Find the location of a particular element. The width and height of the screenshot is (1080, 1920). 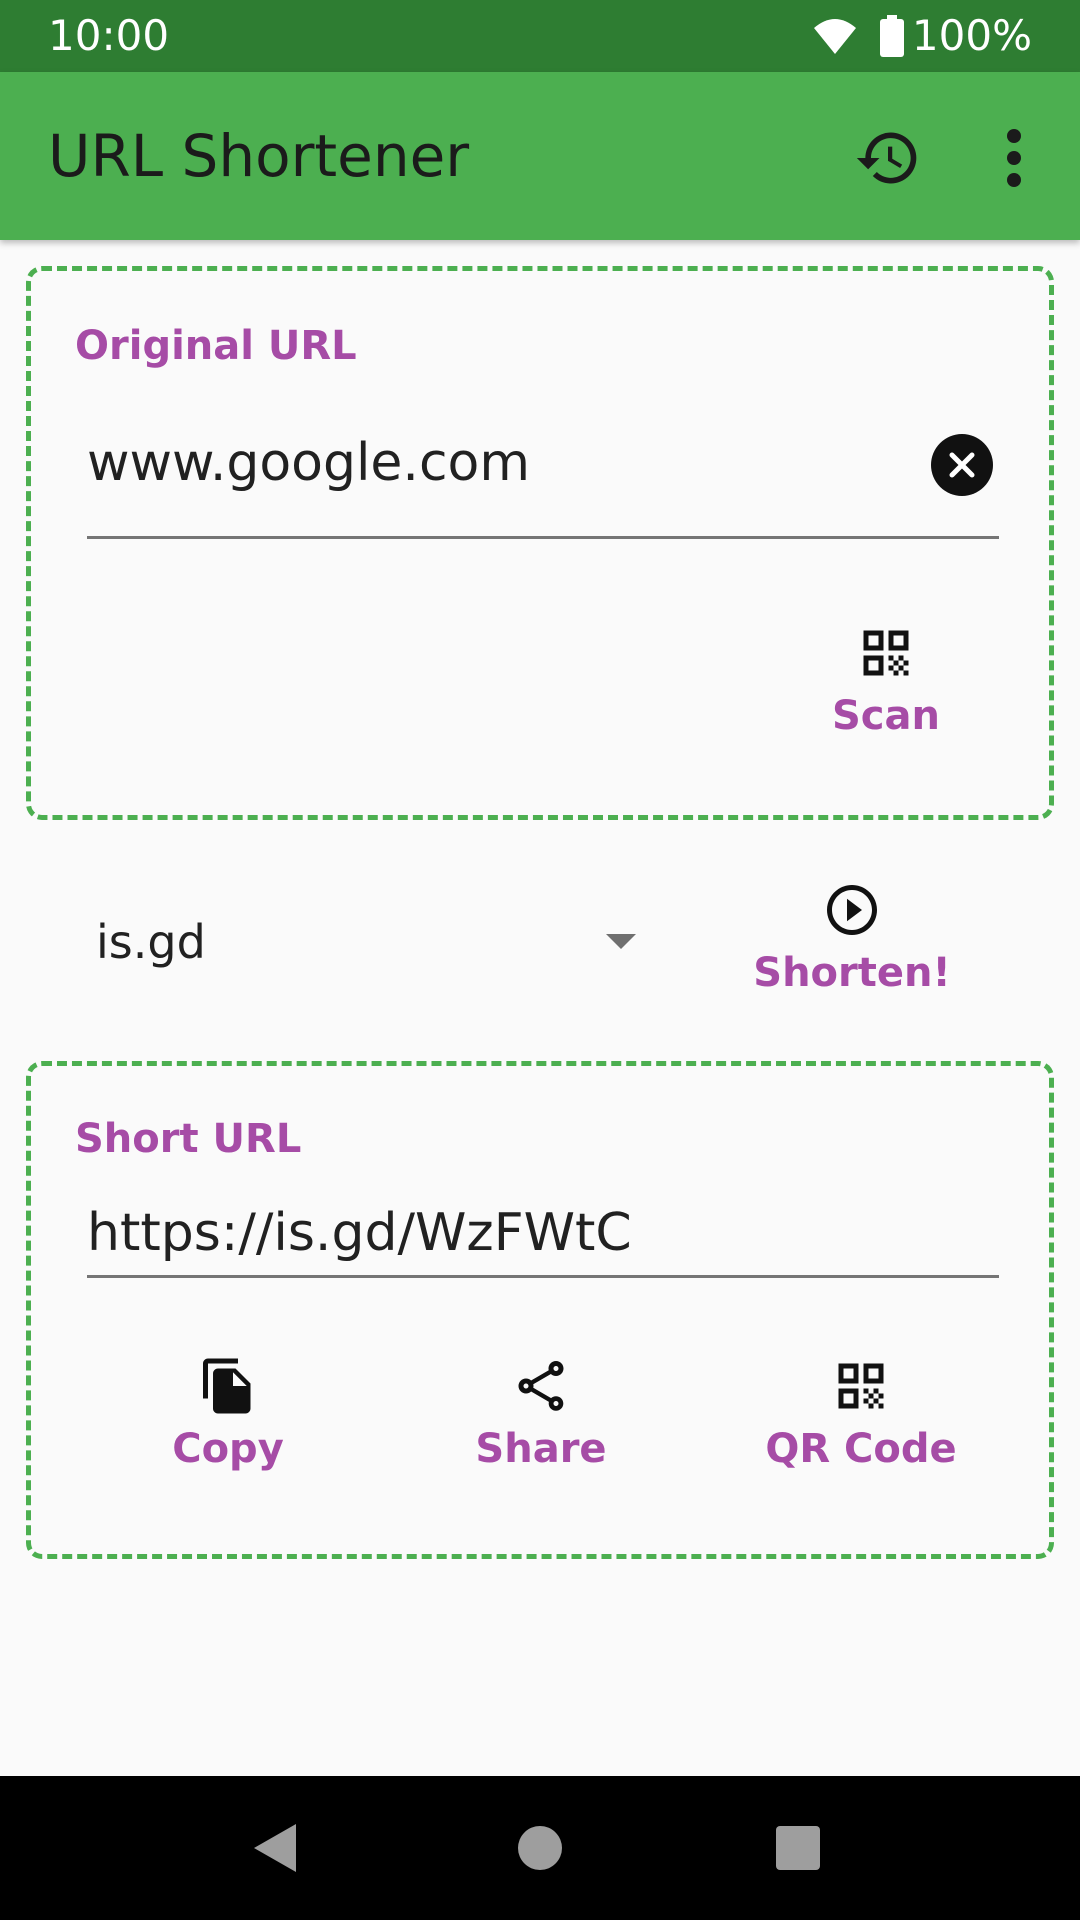

clear-icon is located at coordinates (962, 465).